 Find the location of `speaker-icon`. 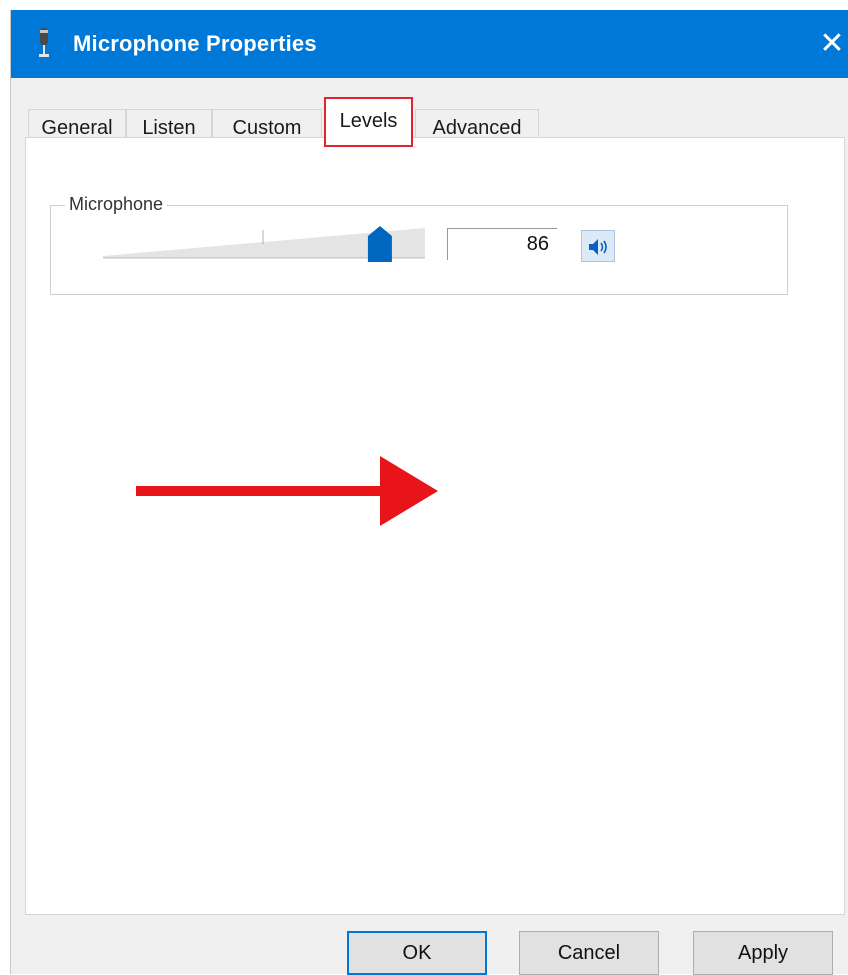

speaker-icon is located at coordinates (598, 247).